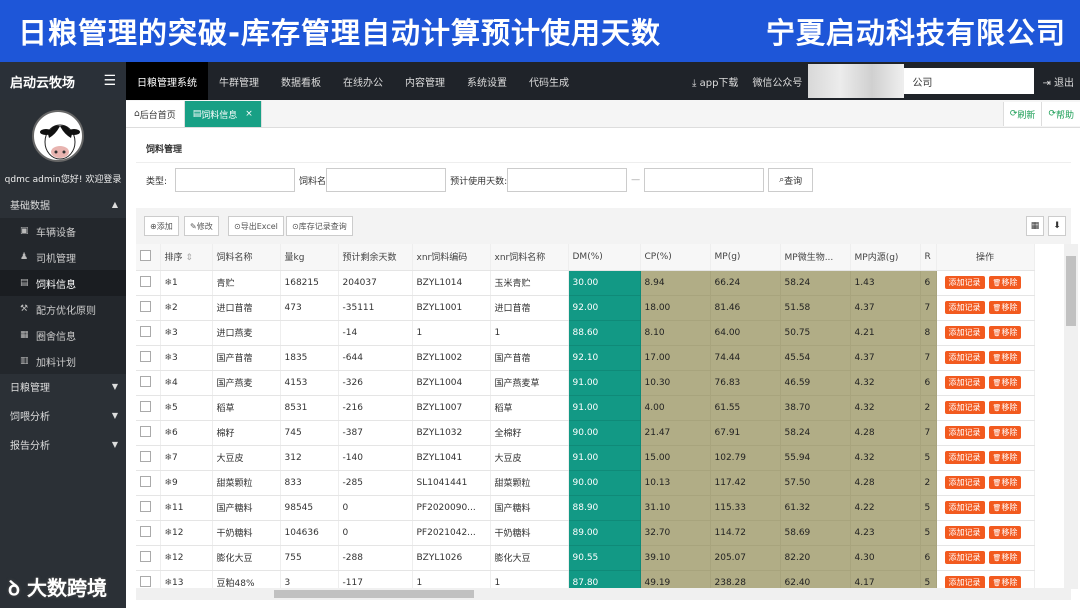 This screenshot has width=1080, height=608. What do you see at coordinates (745, 558) in the screenshot?
I see `table-cell: 205.07` at bounding box center [745, 558].